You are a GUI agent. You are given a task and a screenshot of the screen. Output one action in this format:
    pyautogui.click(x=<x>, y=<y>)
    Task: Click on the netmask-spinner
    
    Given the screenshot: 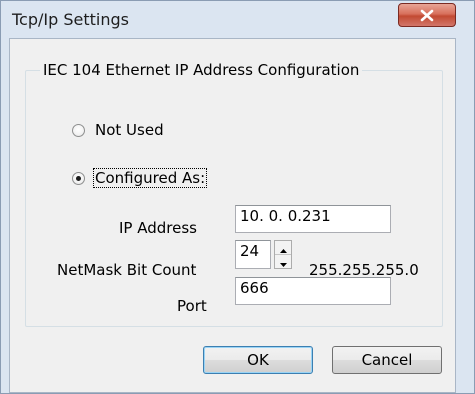 What is the action you would take?
    pyautogui.click(x=283, y=254)
    